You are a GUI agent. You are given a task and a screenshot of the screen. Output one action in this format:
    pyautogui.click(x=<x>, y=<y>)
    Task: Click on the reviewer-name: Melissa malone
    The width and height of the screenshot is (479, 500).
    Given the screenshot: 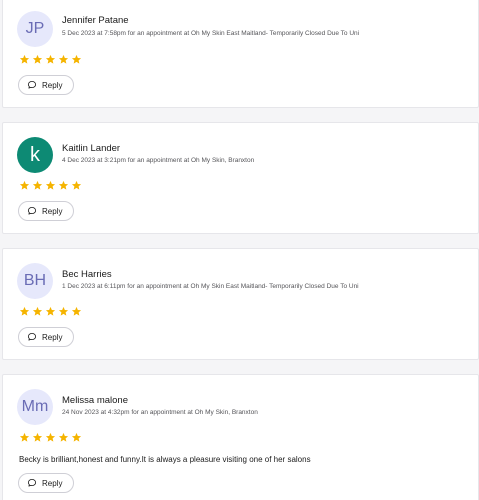 What is the action you would take?
    pyautogui.click(x=95, y=400)
    